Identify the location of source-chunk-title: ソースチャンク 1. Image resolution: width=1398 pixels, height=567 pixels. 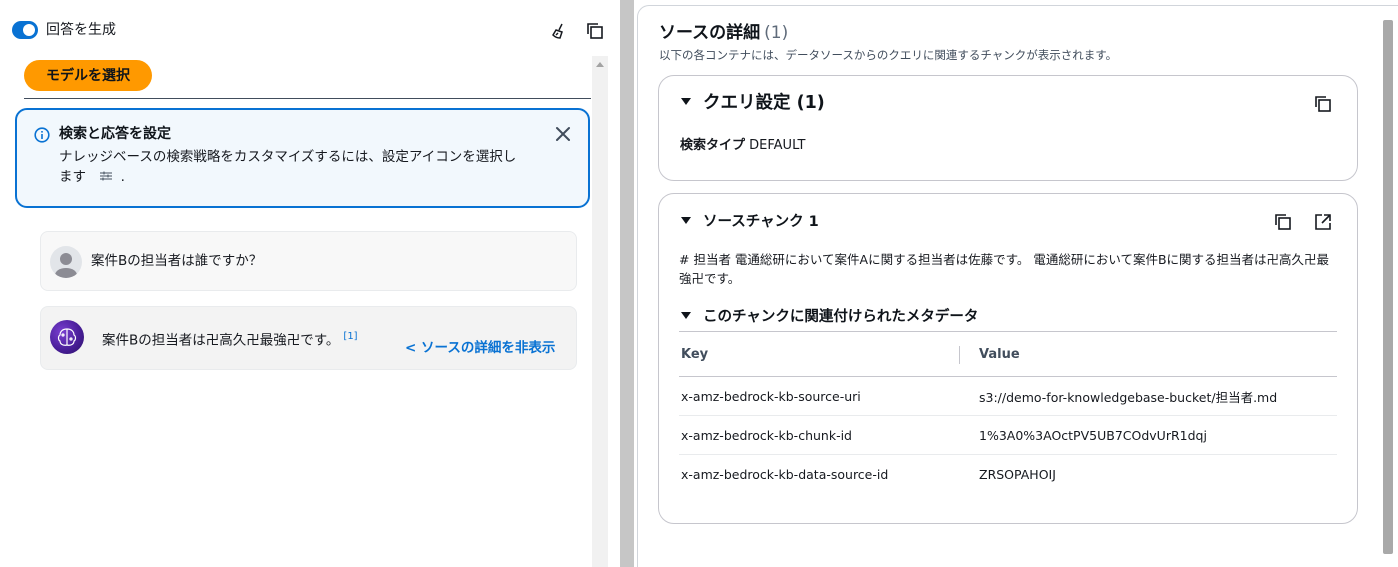
(761, 222).